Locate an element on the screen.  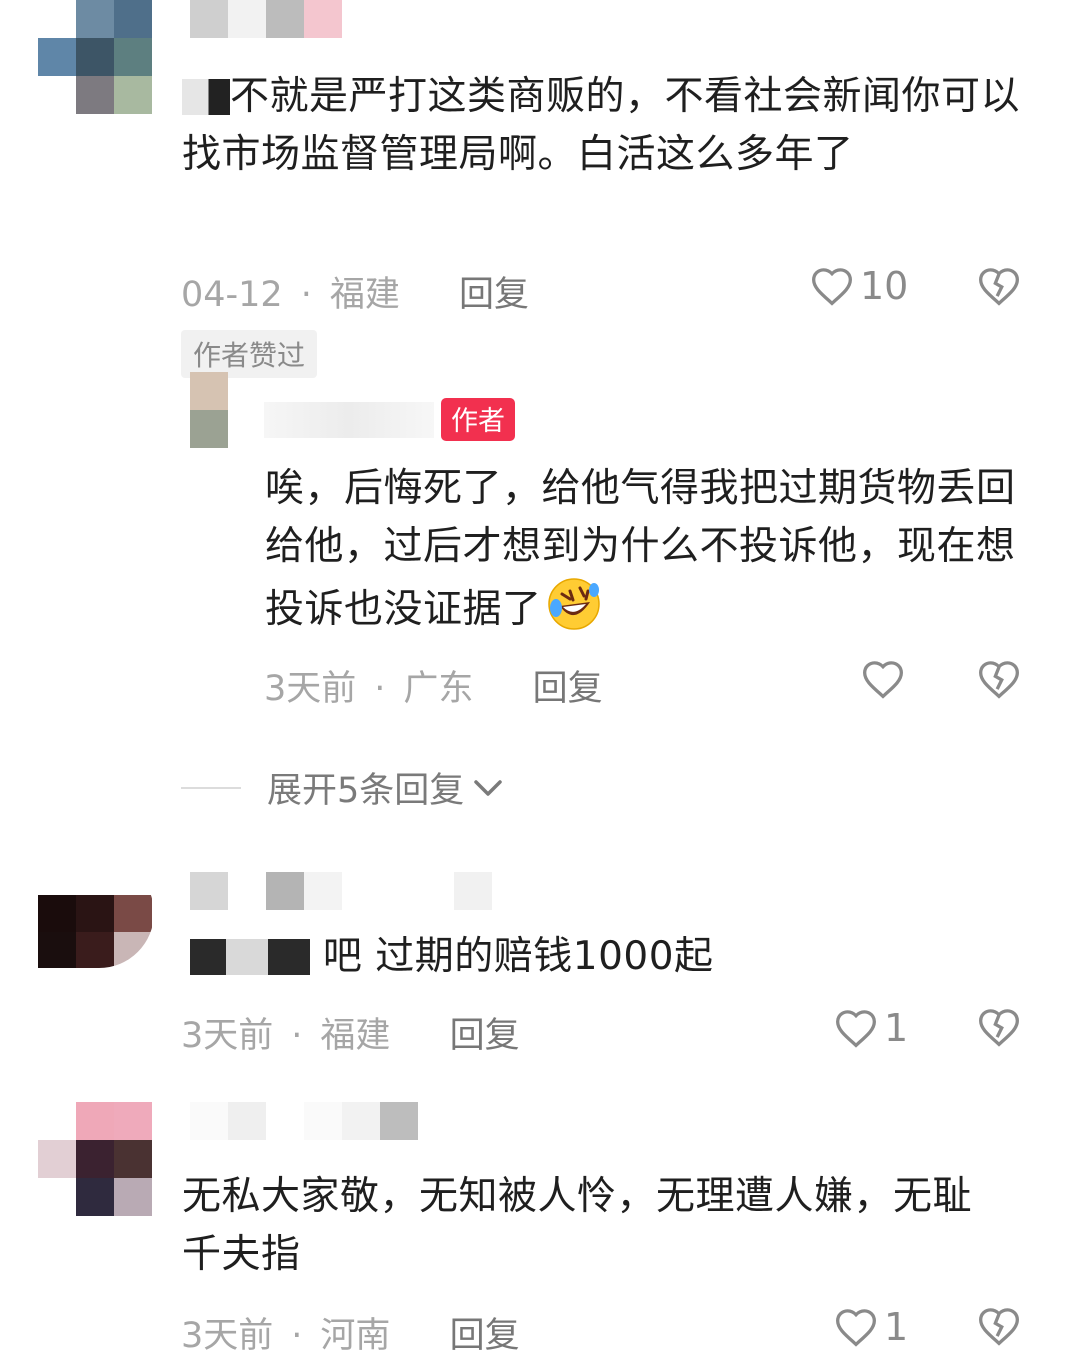
chevron-down-icon is located at coordinates (488, 788).